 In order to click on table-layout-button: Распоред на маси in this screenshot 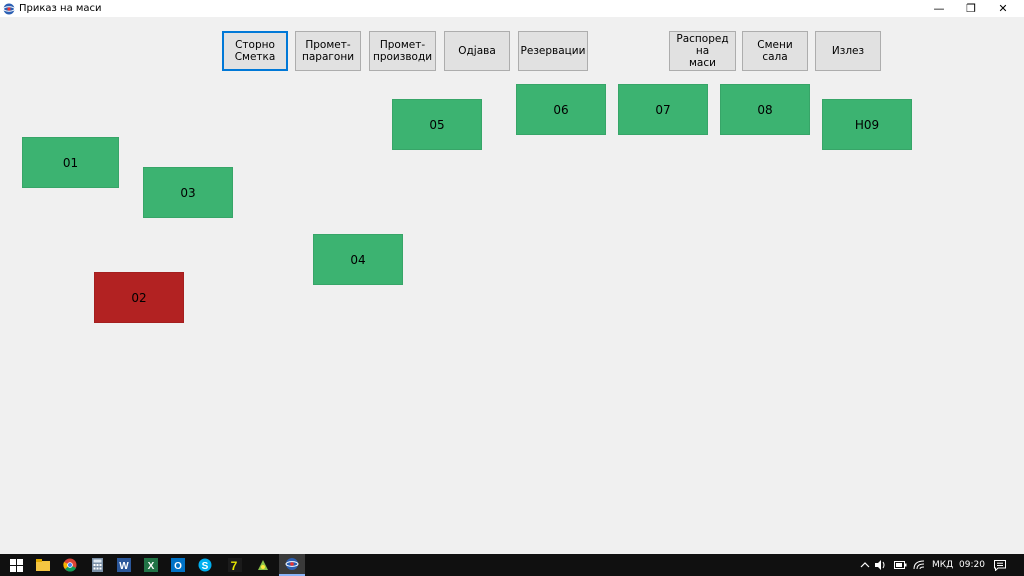, I will do `click(702, 51)`.